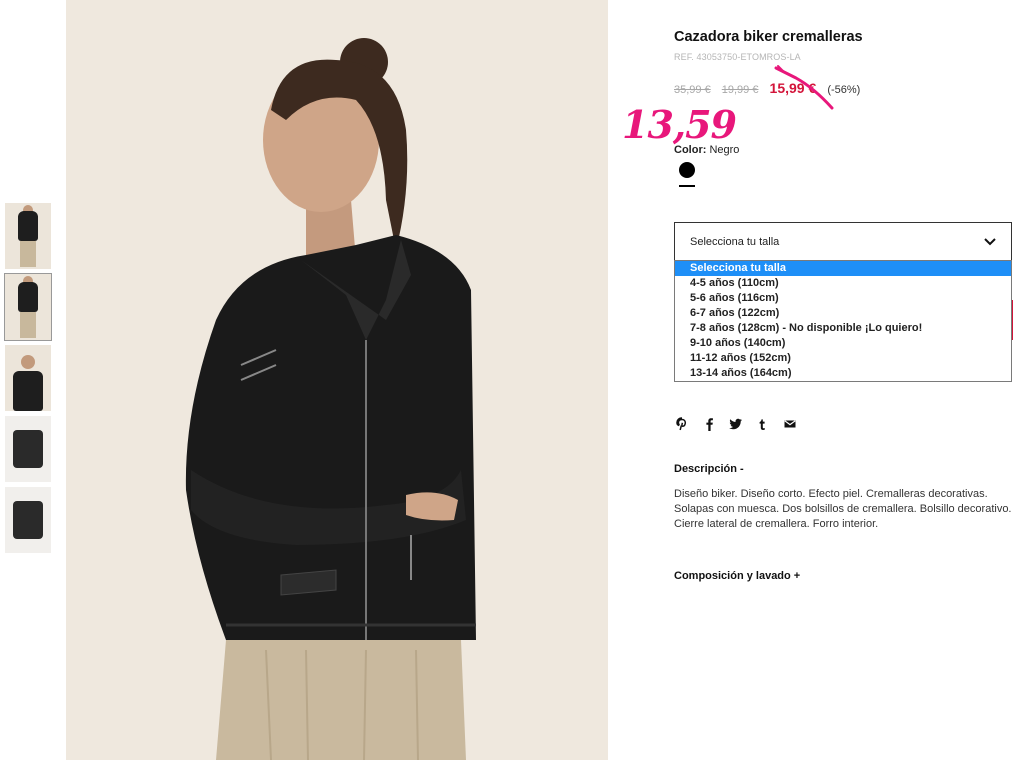  What do you see at coordinates (843, 241) in the screenshot?
I see `size-select: Selecciona tu talla` at bounding box center [843, 241].